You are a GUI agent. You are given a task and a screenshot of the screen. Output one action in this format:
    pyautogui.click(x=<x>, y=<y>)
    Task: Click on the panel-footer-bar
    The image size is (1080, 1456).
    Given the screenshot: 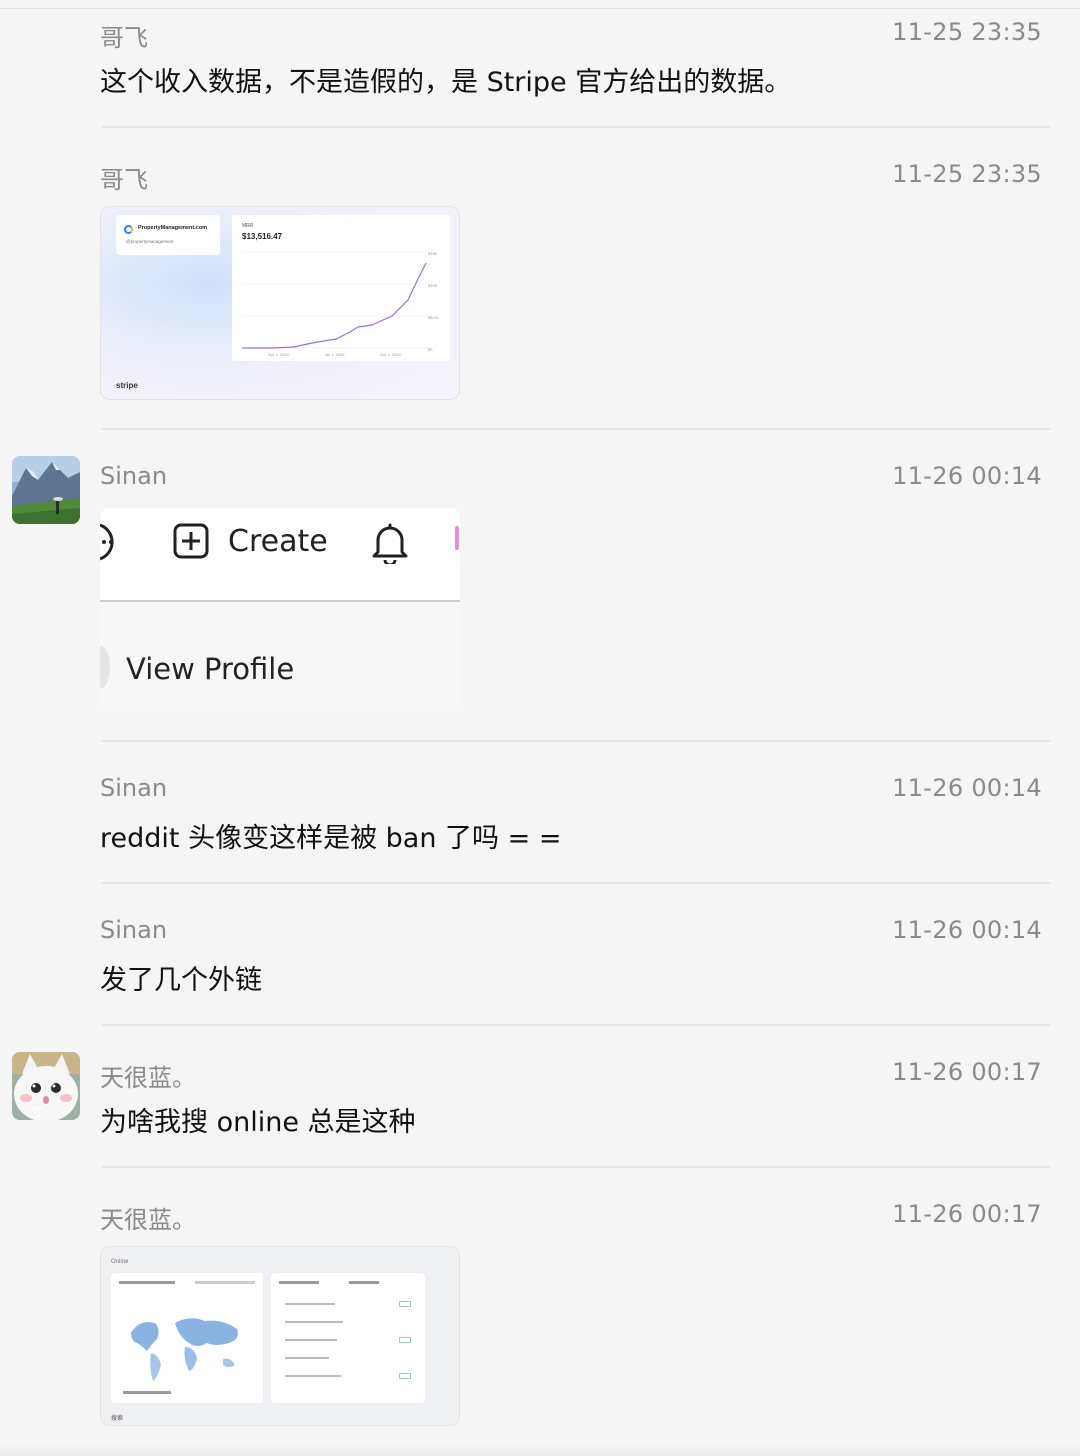 What is the action you would take?
    pyautogui.click(x=147, y=1392)
    